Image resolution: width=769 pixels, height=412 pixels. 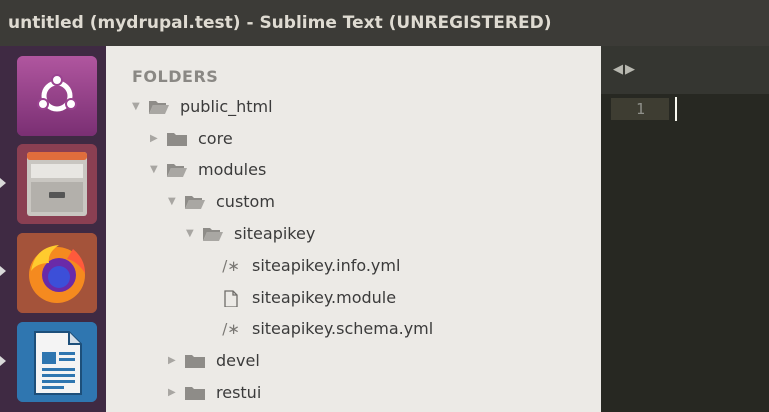 I want to click on tree-item-label: modules, so click(x=232, y=169).